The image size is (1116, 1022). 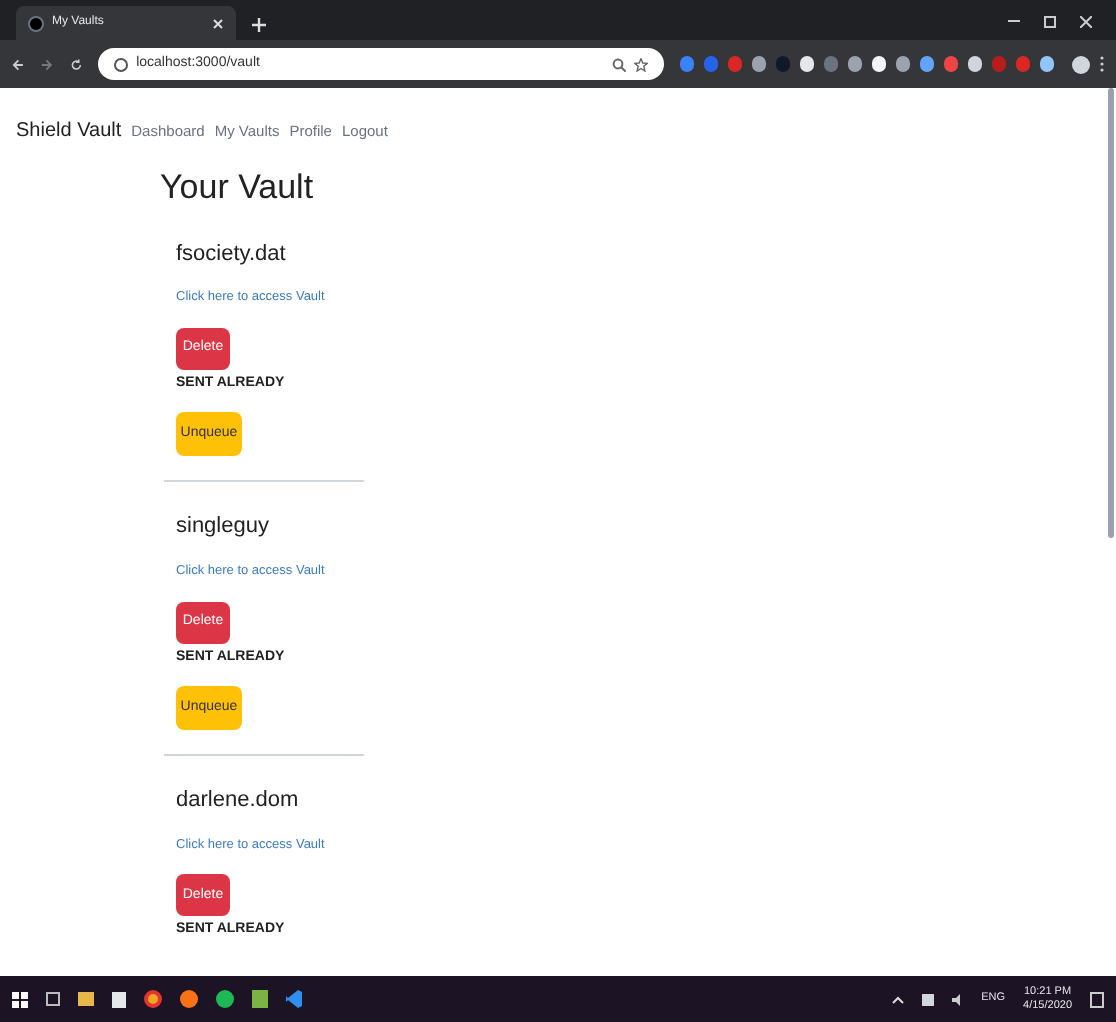 What do you see at coordinates (619, 64) in the screenshot?
I see `zoom-icon` at bounding box center [619, 64].